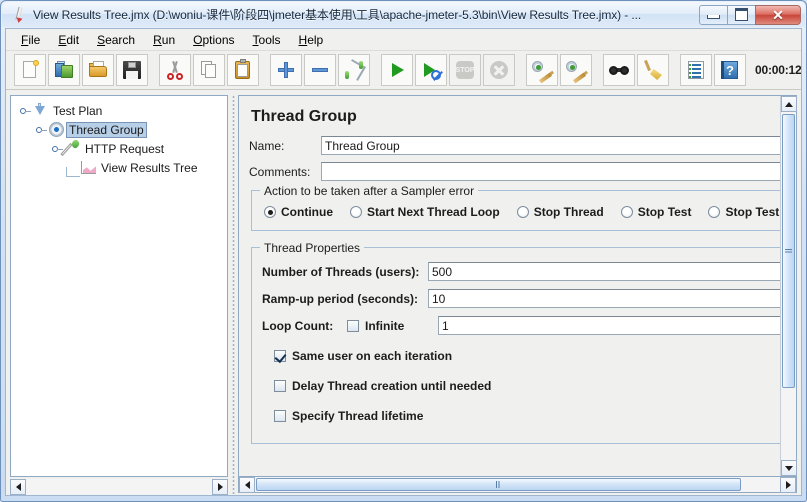 Image resolution: width=807 pixels, height=502 pixels. I want to click on broom-reset-search-icon, so click(653, 70).